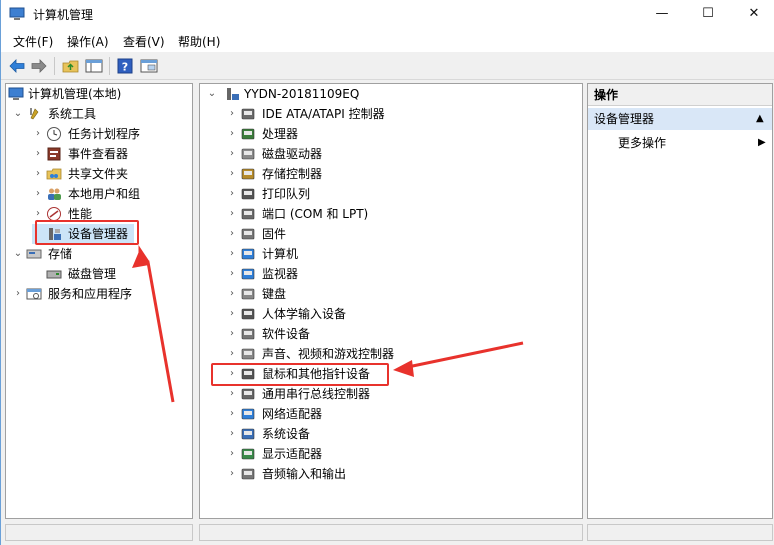 The height and width of the screenshot is (545, 774). What do you see at coordinates (463, 355) in the screenshot?
I see `red-arrow-left` at bounding box center [463, 355].